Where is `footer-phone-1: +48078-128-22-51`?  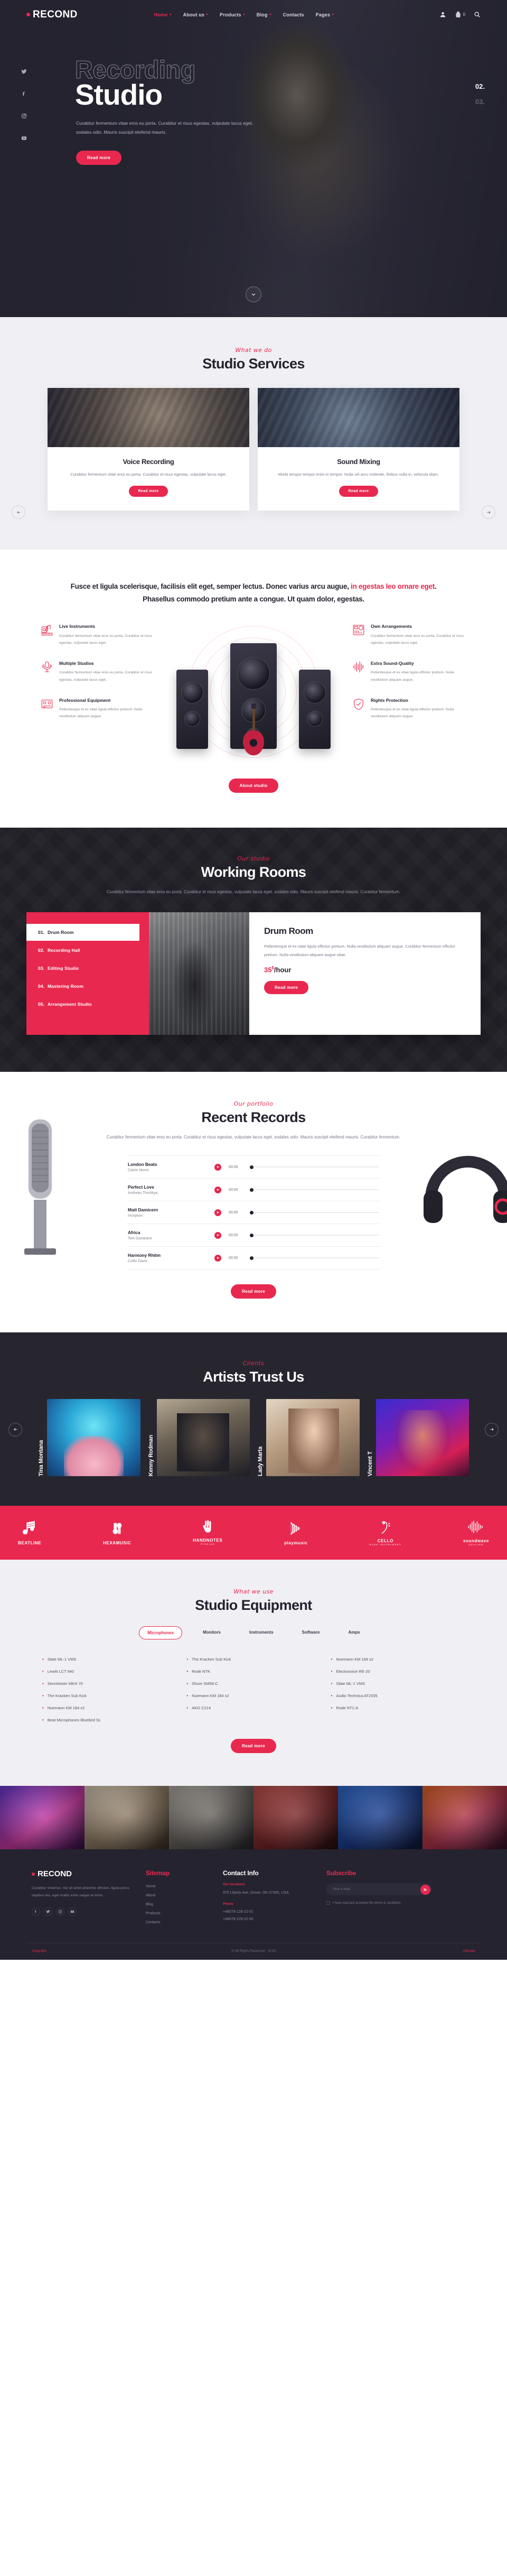 footer-phone-1: +48078-128-22-51 is located at coordinates (238, 1912).